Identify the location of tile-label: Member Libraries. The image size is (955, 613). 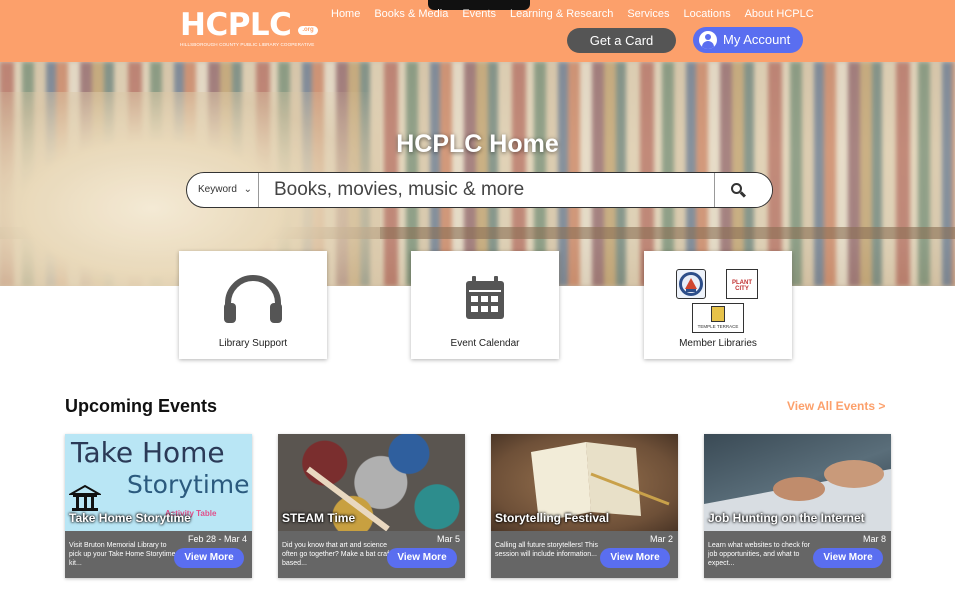
(718, 343).